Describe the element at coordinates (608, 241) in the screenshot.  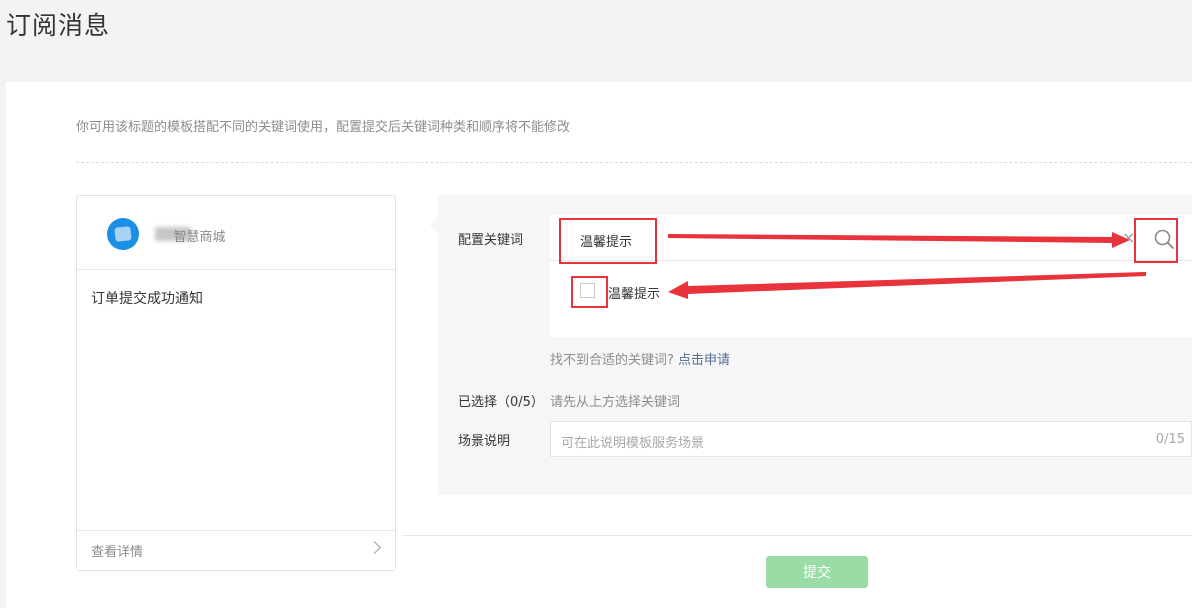
I see `annotation-box-keyword` at that location.